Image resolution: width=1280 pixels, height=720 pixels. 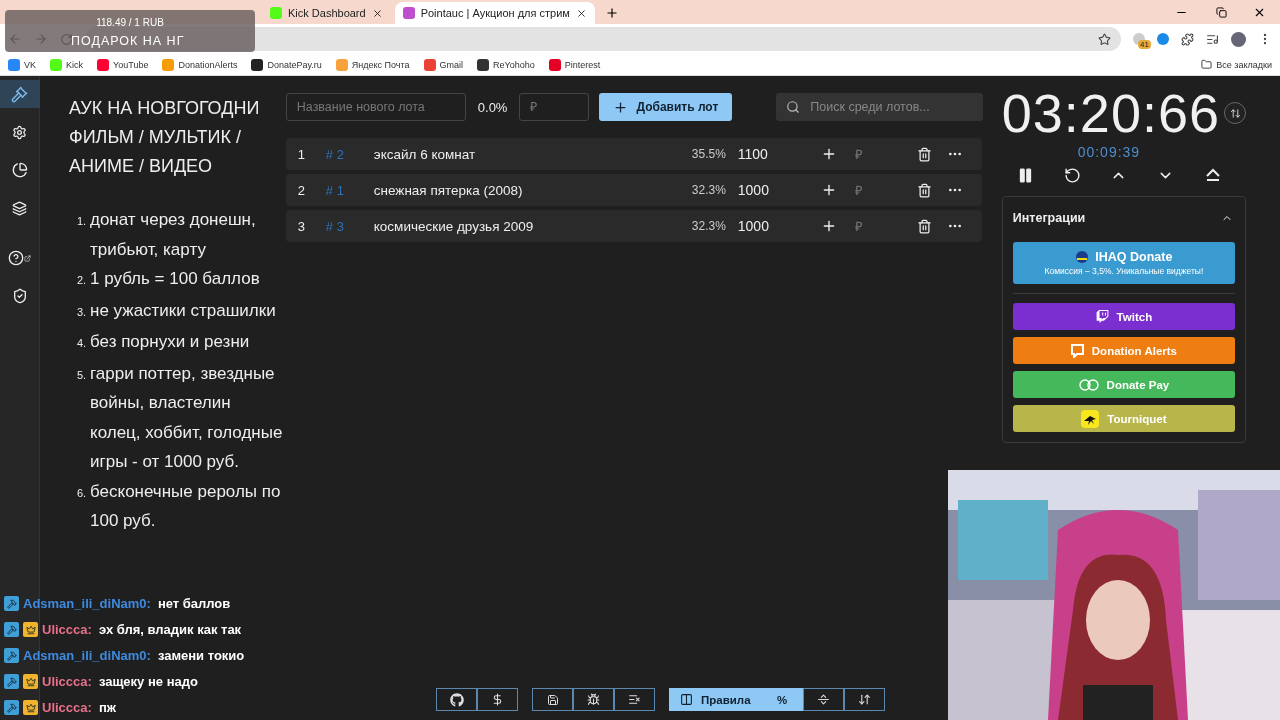 I want to click on sort-icon, so click(x=864, y=699).